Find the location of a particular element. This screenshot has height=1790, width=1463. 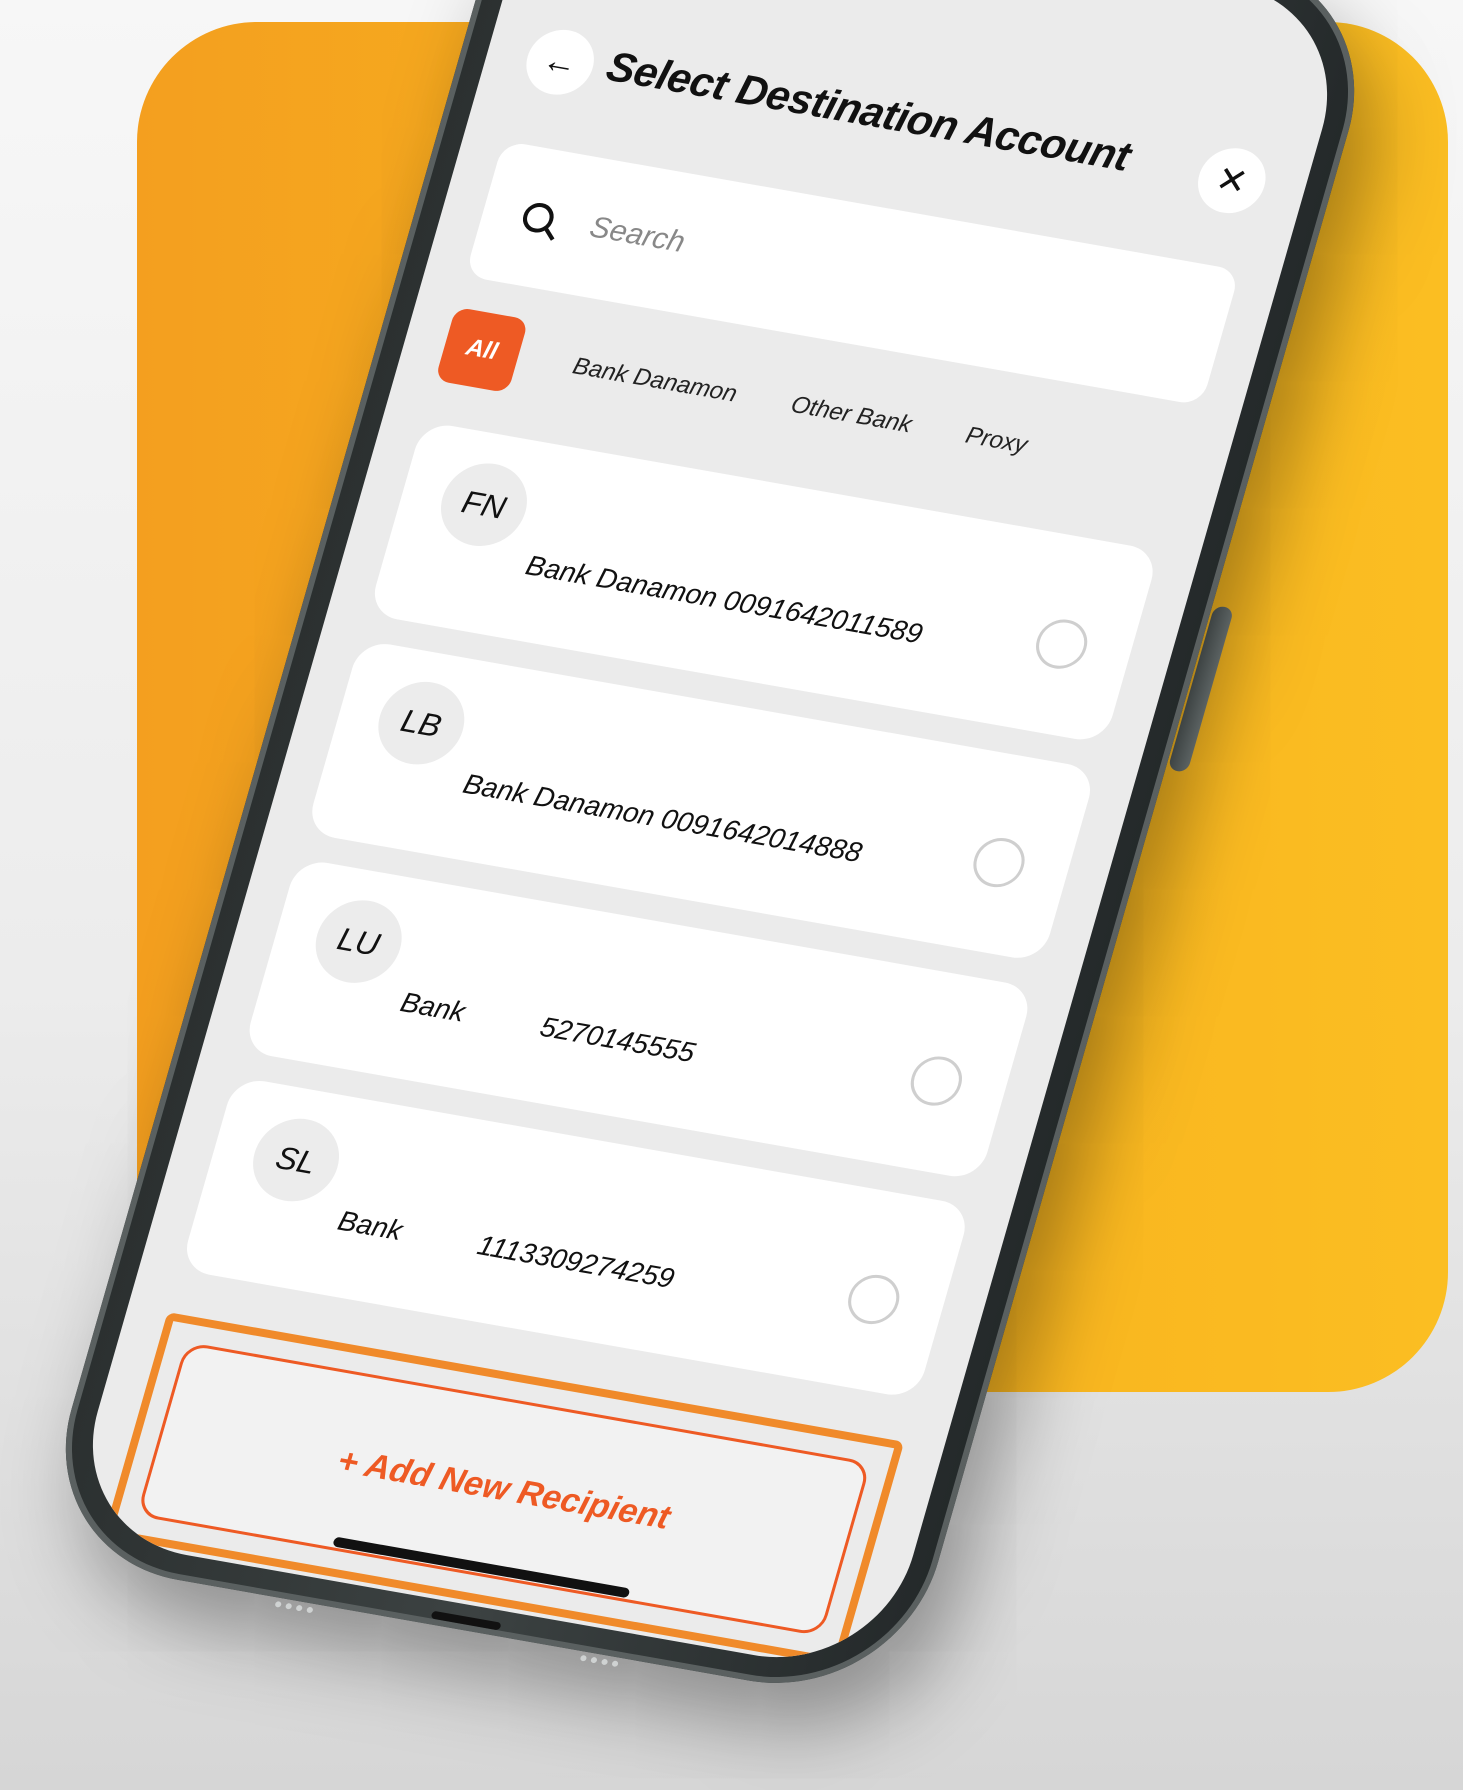

account-number: Bank 5270145555 is located at coordinates (548, 1027).